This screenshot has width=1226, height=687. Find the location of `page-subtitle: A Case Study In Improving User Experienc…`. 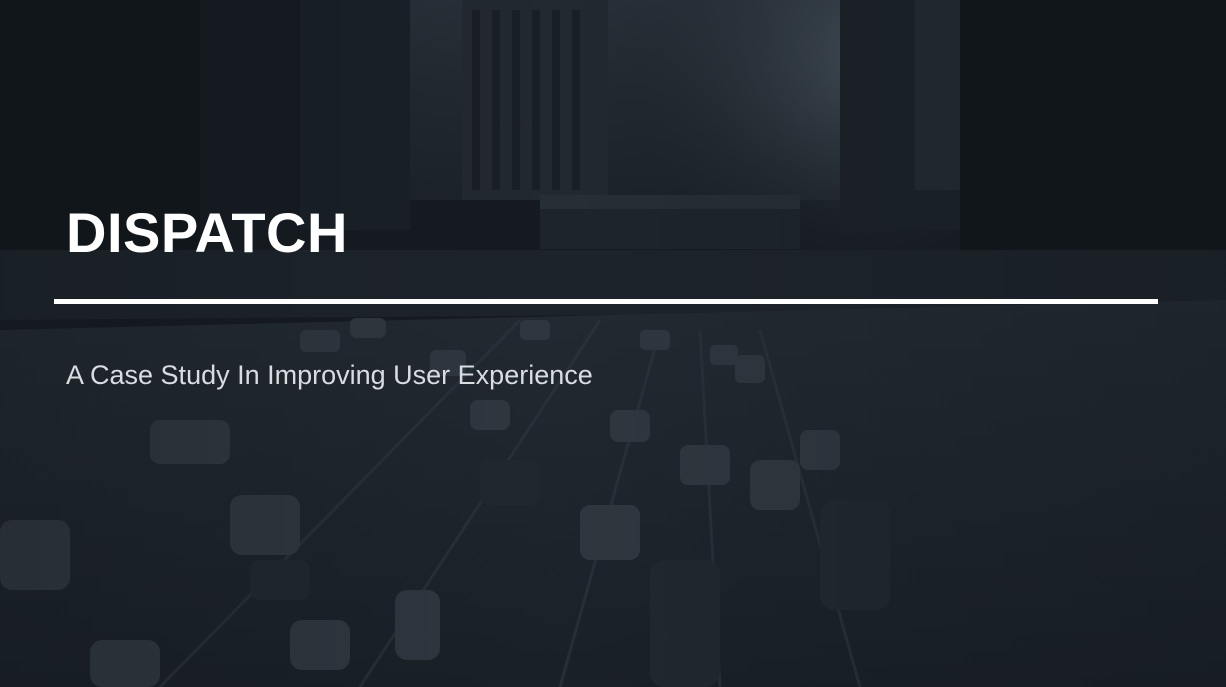

page-subtitle: A Case Study In Improving User Experienc… is located at coordinates (329, 375).